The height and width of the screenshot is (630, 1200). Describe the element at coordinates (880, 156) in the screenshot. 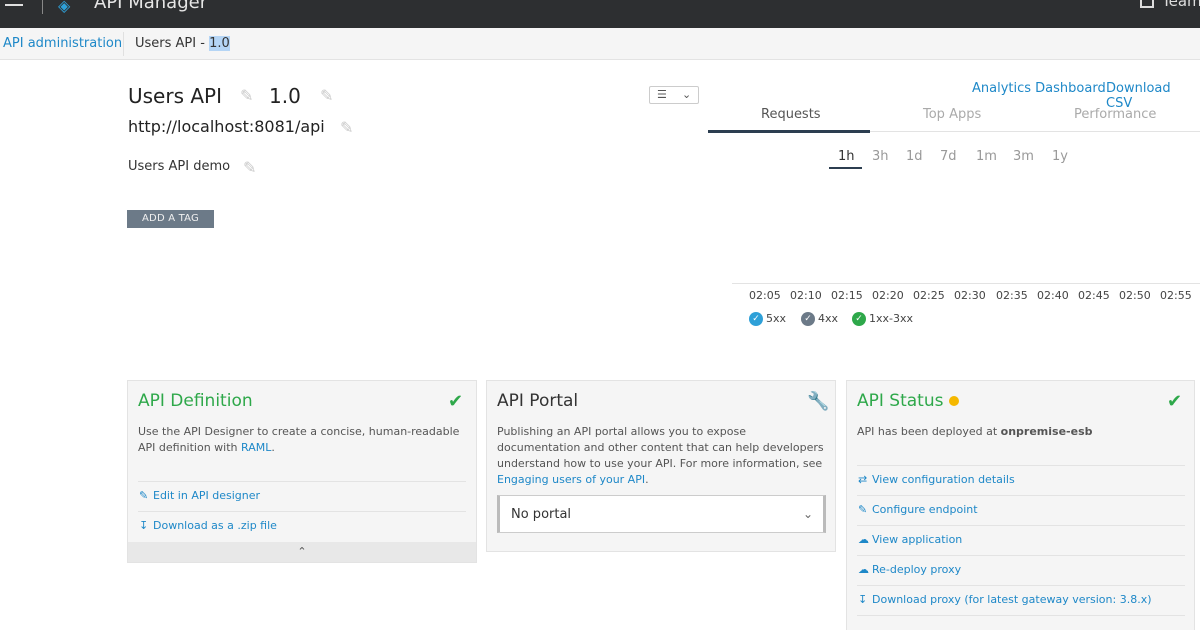

I see `range-3h: 3h` at that location.